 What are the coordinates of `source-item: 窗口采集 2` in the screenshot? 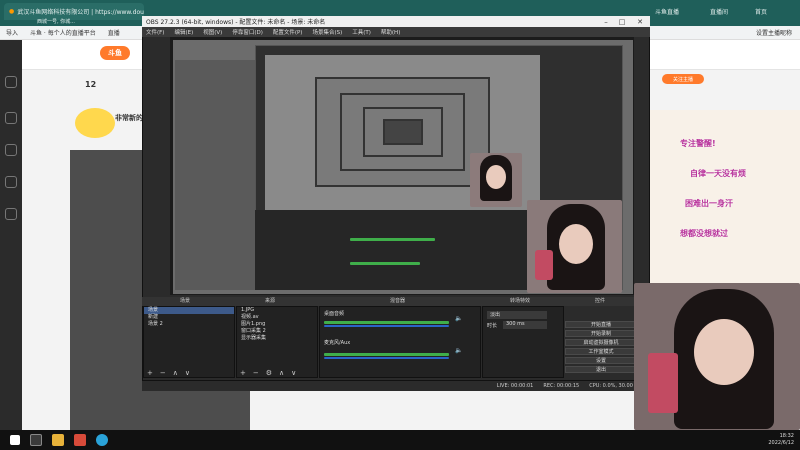 It's located at (277, 331).